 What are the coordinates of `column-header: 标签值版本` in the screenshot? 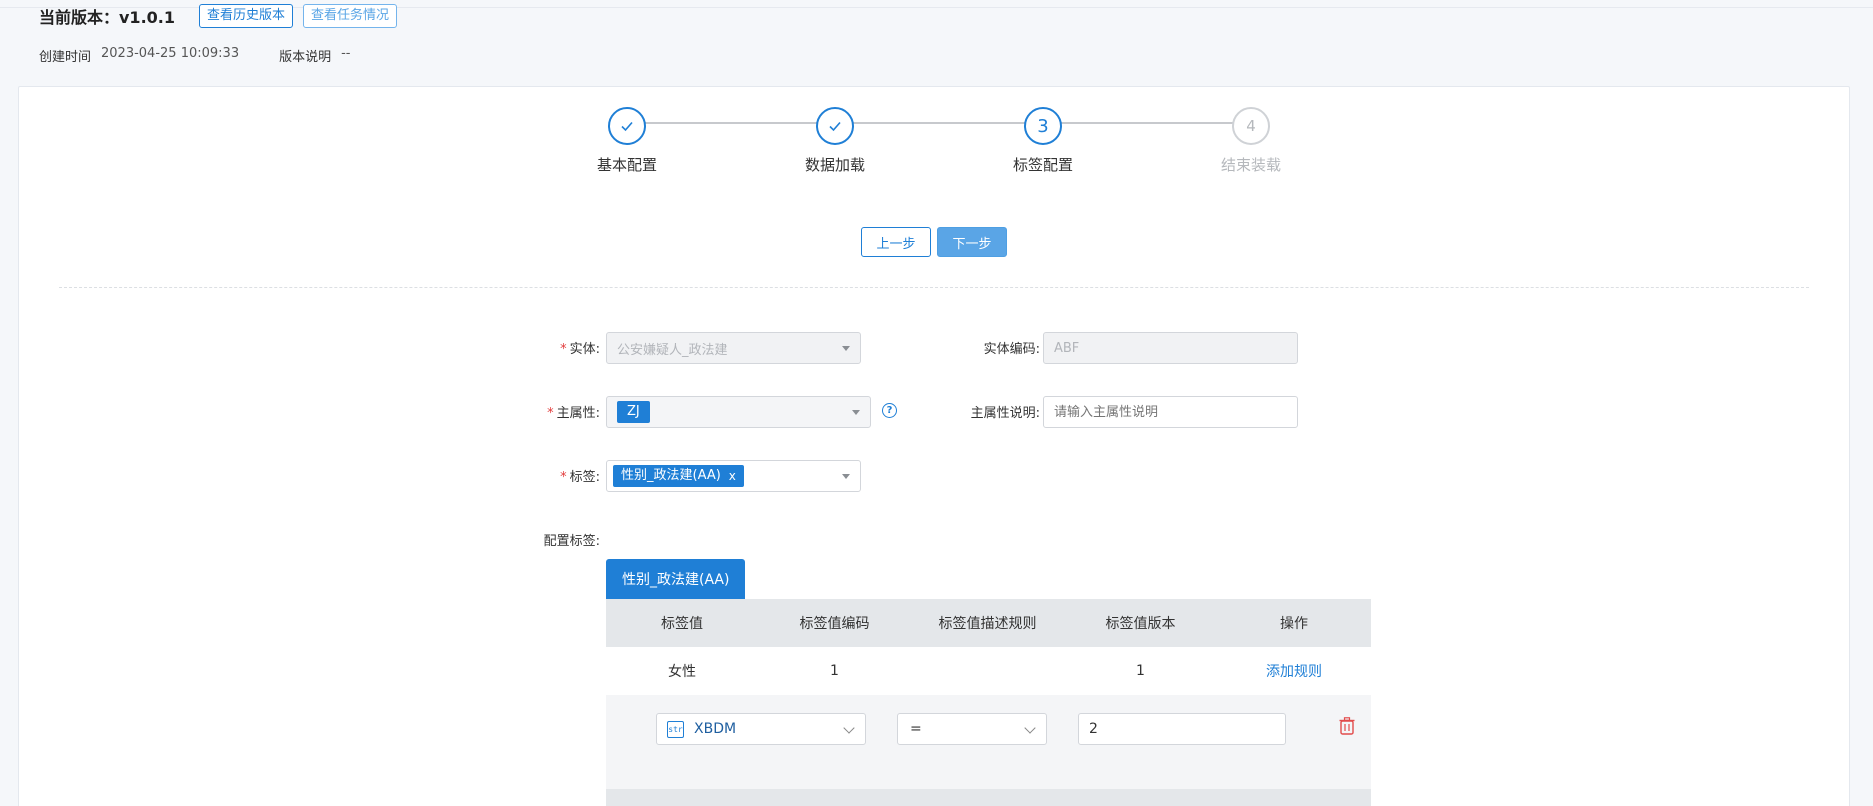 It's located at (1140, 624).